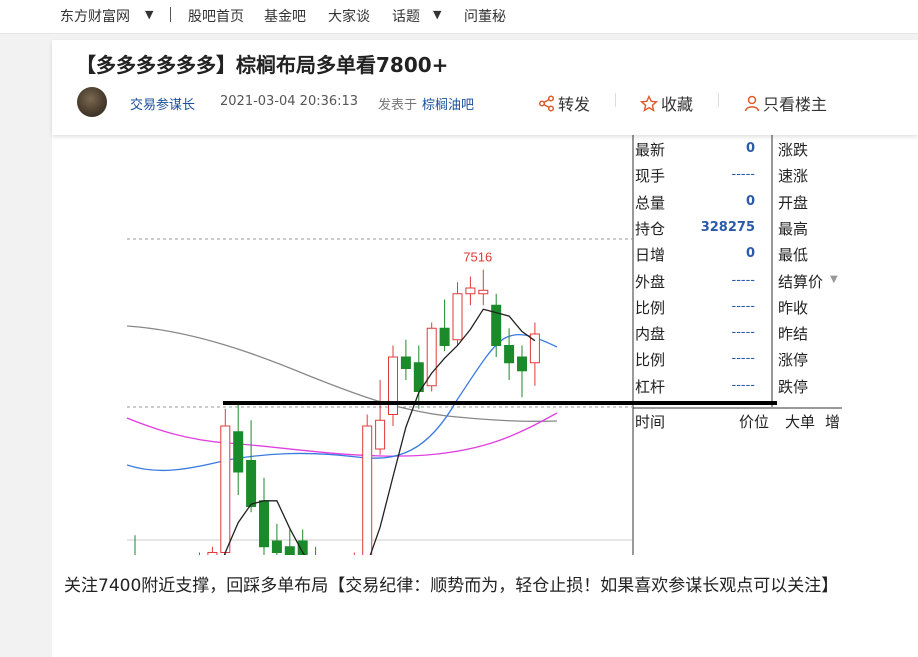  What do you see at coordinates (793, 202) in the screenshot?
I see `quote-label: 开盘` at bounding box center [793, 202].